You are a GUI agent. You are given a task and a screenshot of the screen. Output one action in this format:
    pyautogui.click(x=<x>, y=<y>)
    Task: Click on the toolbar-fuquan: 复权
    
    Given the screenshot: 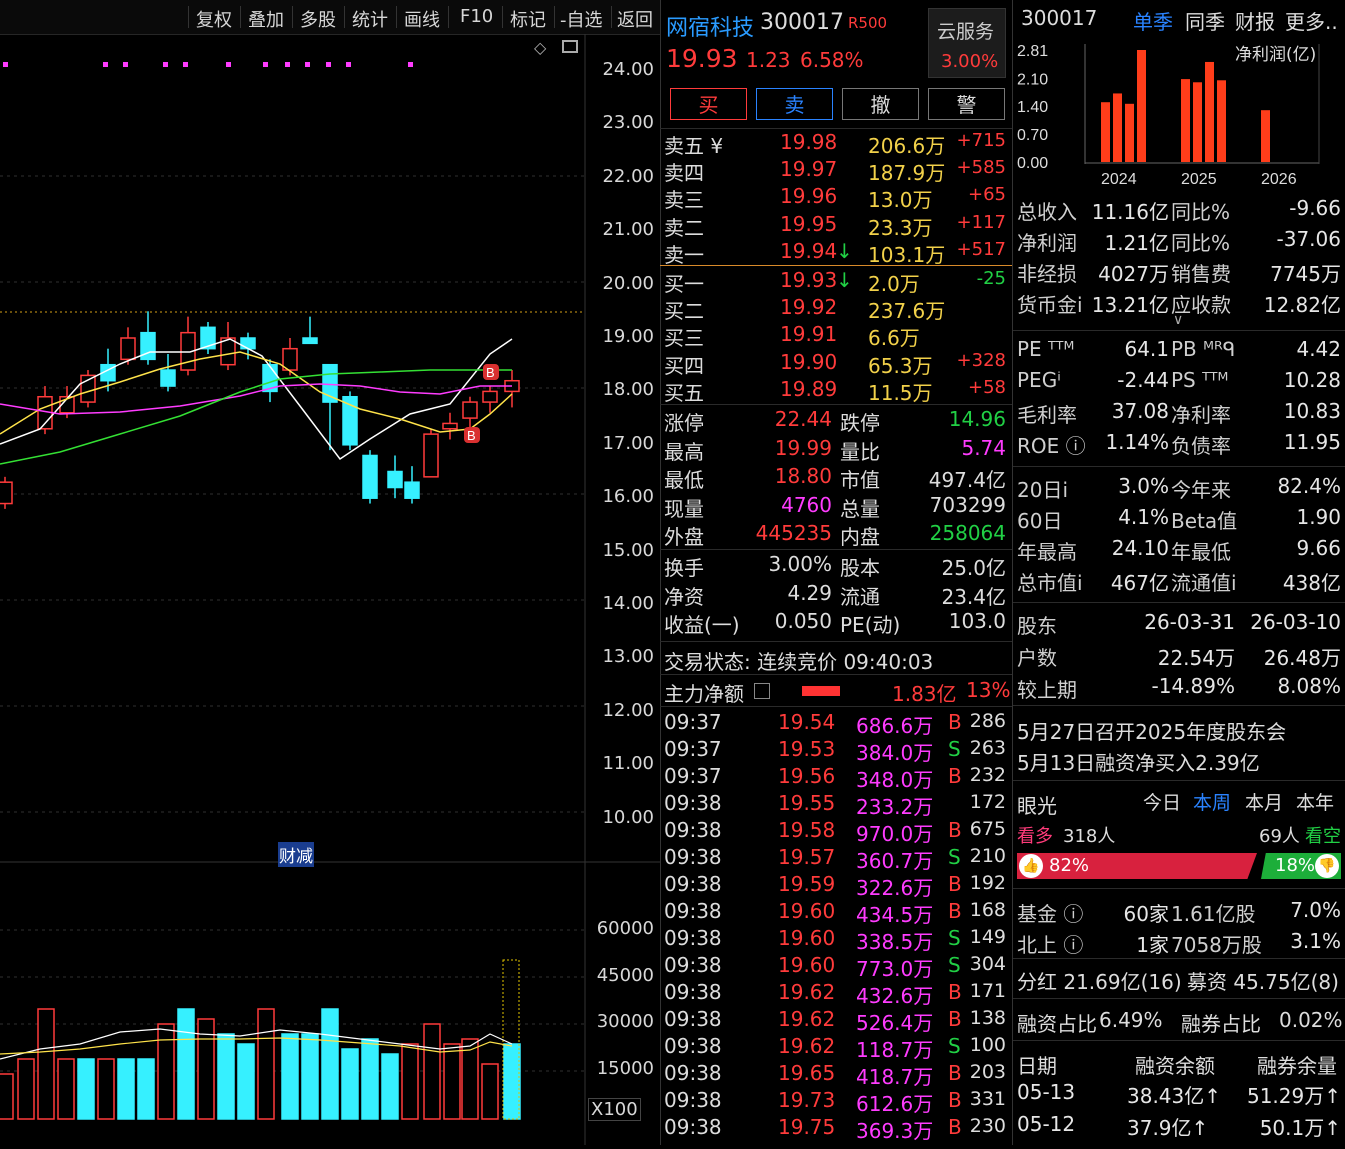 What is the action you would take?
    pyautogui.click(x=214, y=19)
    